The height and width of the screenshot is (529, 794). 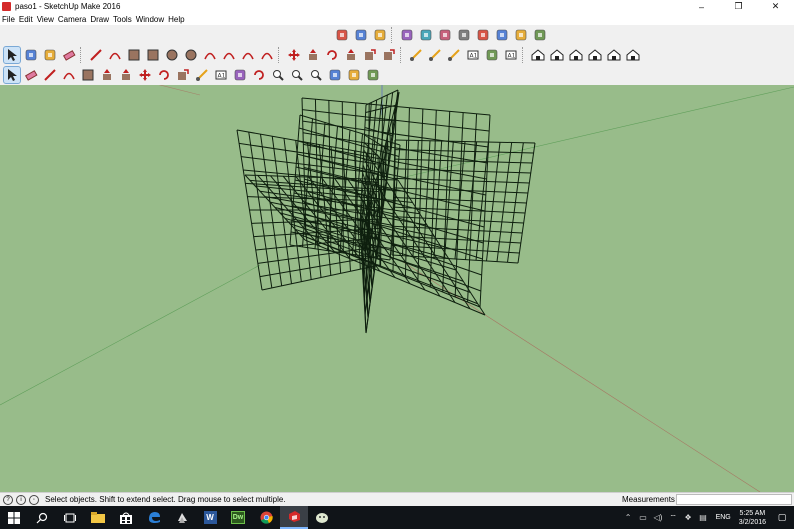 What do you see at coordinates (775, 6) in the screenshot?
I see `close-button: ✕` at bounding box center [775, 6].